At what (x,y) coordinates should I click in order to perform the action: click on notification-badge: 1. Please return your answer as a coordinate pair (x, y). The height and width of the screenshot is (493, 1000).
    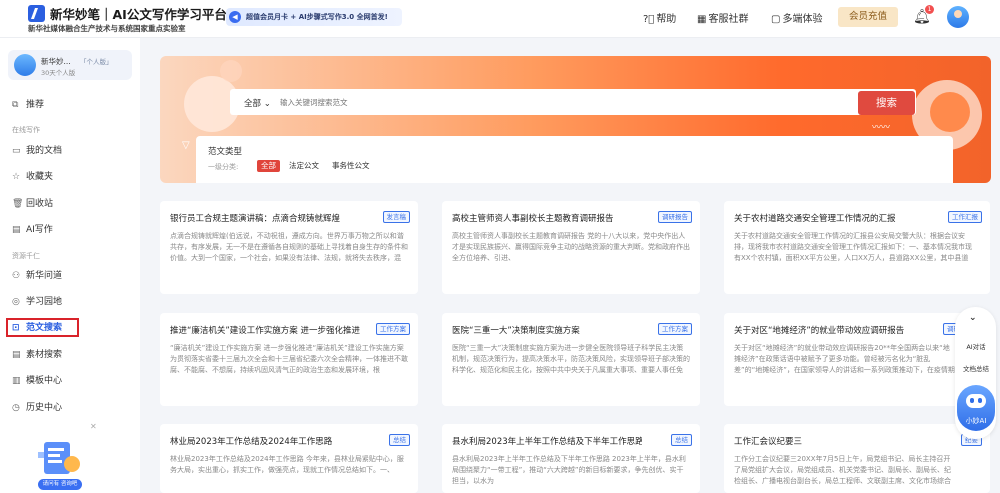
    Looking at the image, I should click on (929, 9).